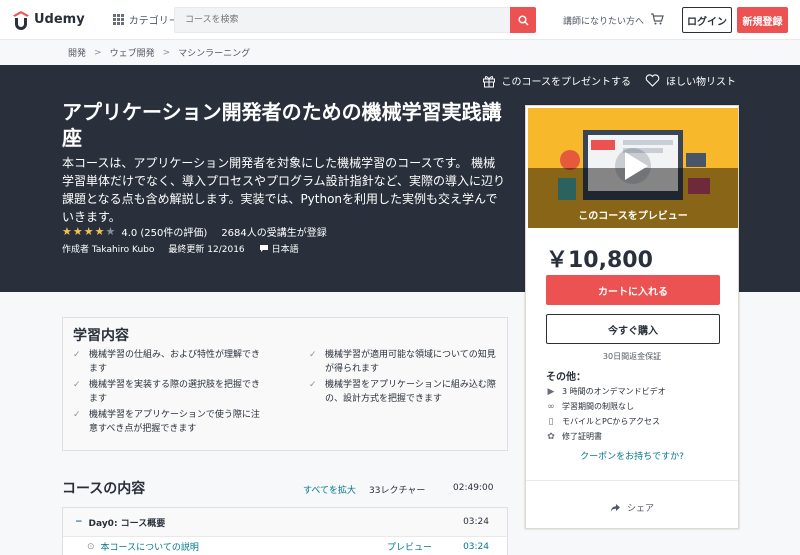 Image resolution: width=800 pixels, height=555 pixels. I want to click on includes-item-label: モバイルとPCからアクセス, so click(611, 421).